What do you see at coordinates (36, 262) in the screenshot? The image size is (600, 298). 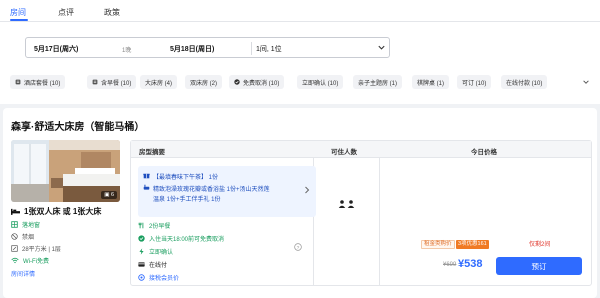 I see `wifi-label: Wi-Fi免费` at bounding box center [36, 262].